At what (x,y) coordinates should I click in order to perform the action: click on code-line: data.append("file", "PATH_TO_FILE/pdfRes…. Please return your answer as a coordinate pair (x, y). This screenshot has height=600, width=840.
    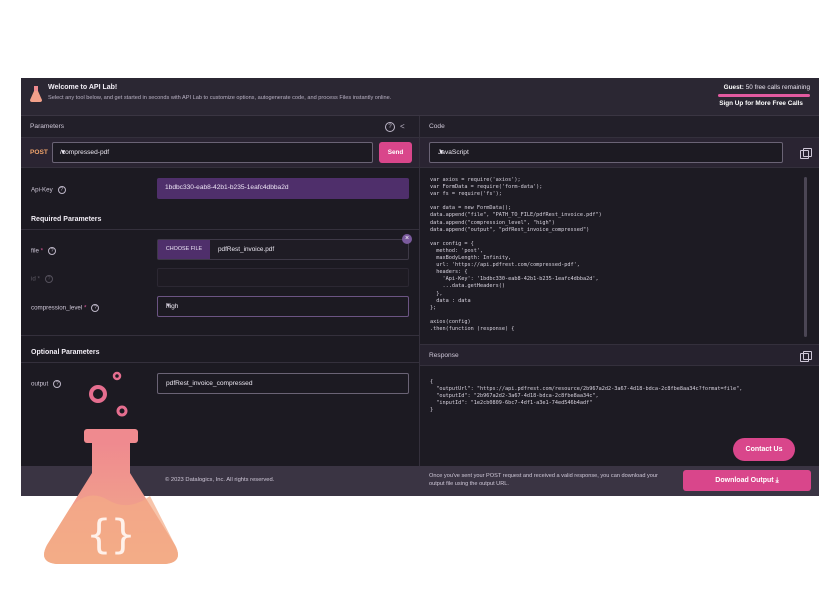
    Looking at the image, I should click on (516, 215).